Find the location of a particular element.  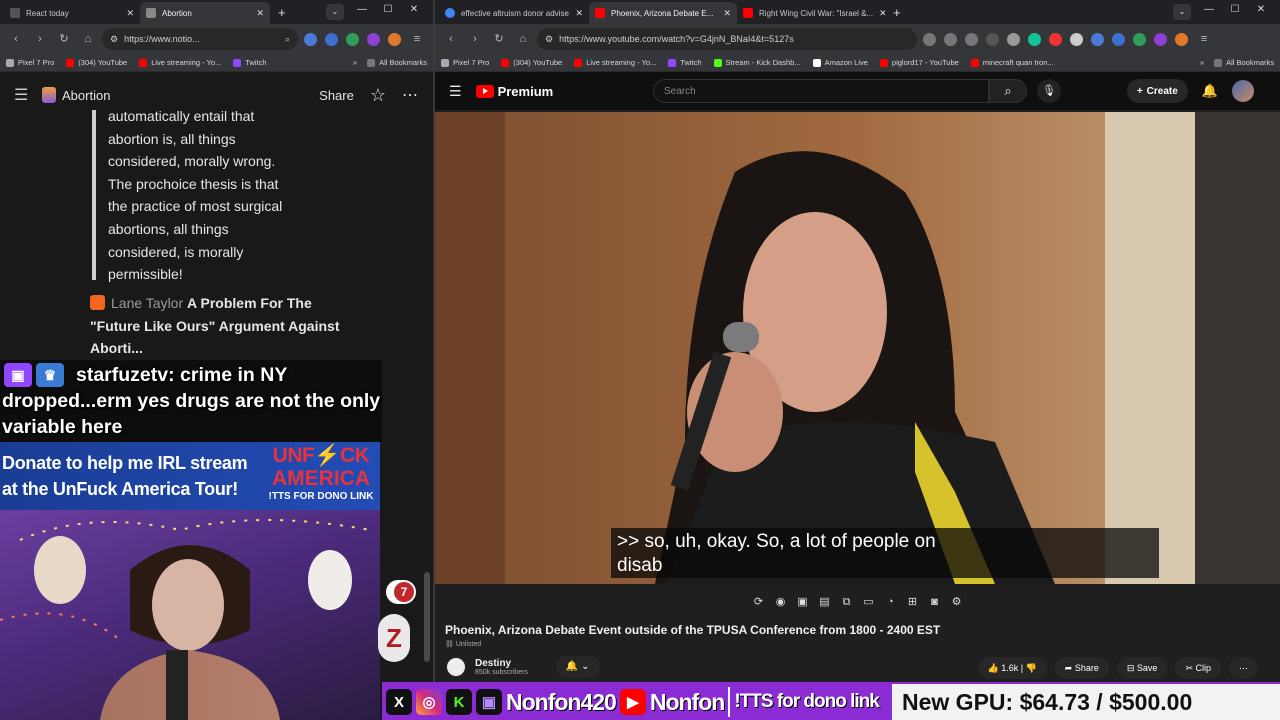

notifications-bell-icon: 🔔 is located at coordinates (1210, 91).